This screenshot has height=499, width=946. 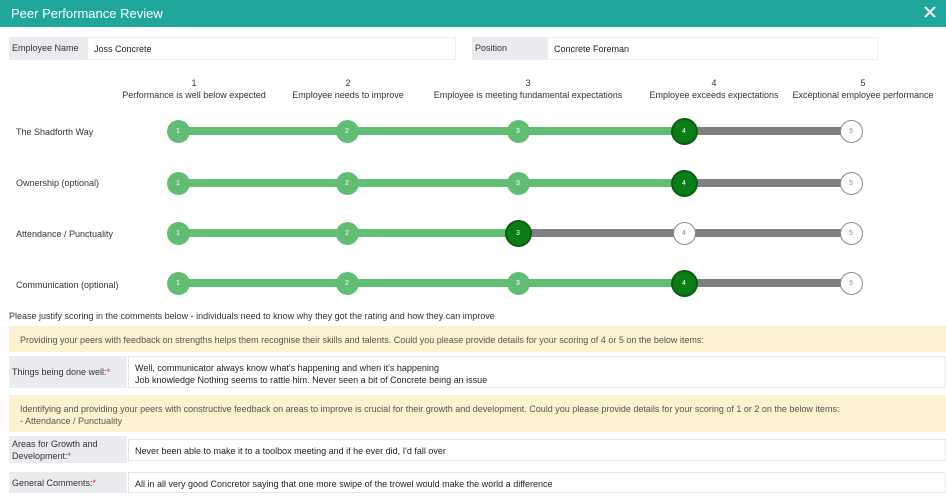 What do you see at coordinates (71, 421) in the screenshot?
I see `improve-notice-item: - Attendance / Punctuality` at bounding box center [71, 421].